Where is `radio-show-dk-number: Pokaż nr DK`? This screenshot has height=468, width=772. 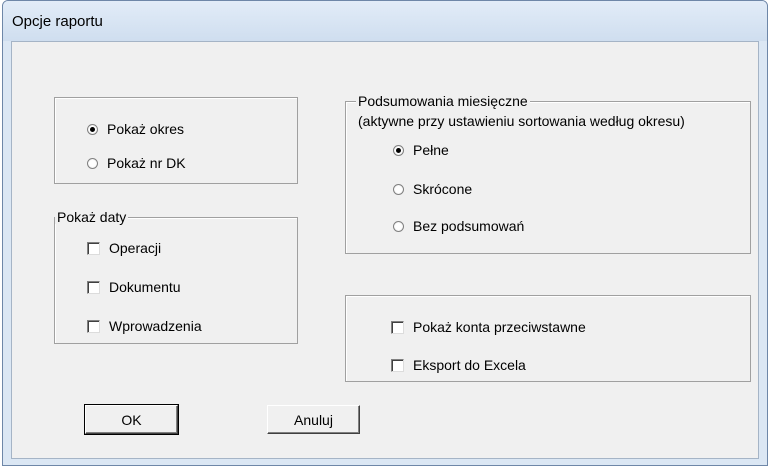
radio-show-dk-number: Pokaż nr DK is located at coordinates (136, 163).